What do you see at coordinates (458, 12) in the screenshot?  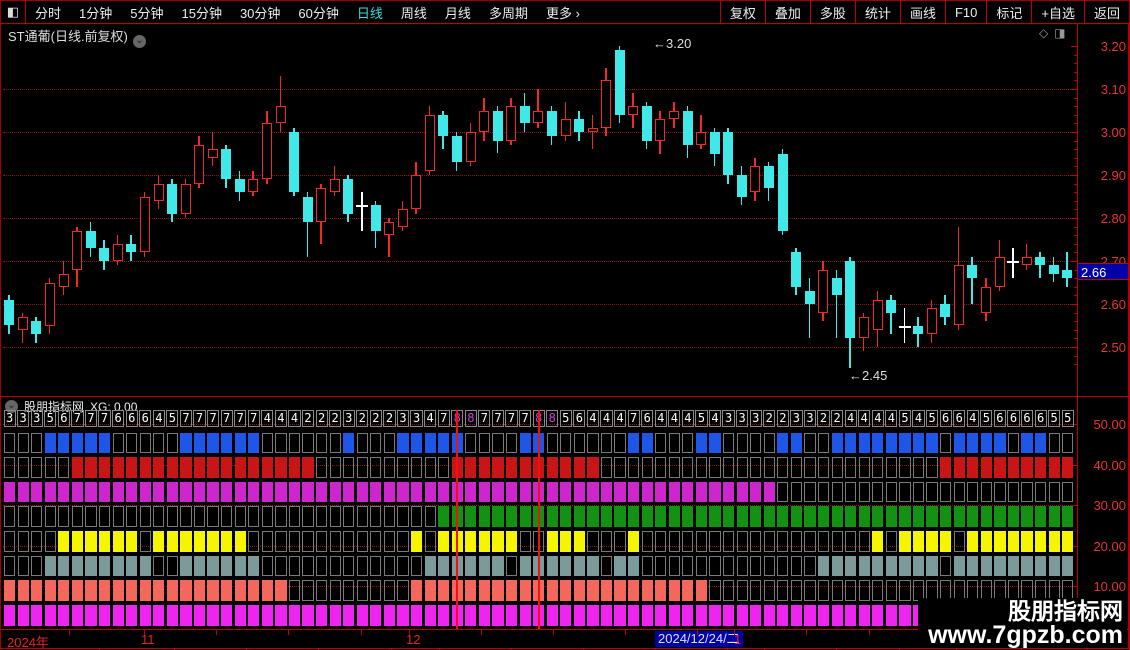 I see `timeframe-item: 月线` at bounding box center [458, 12].